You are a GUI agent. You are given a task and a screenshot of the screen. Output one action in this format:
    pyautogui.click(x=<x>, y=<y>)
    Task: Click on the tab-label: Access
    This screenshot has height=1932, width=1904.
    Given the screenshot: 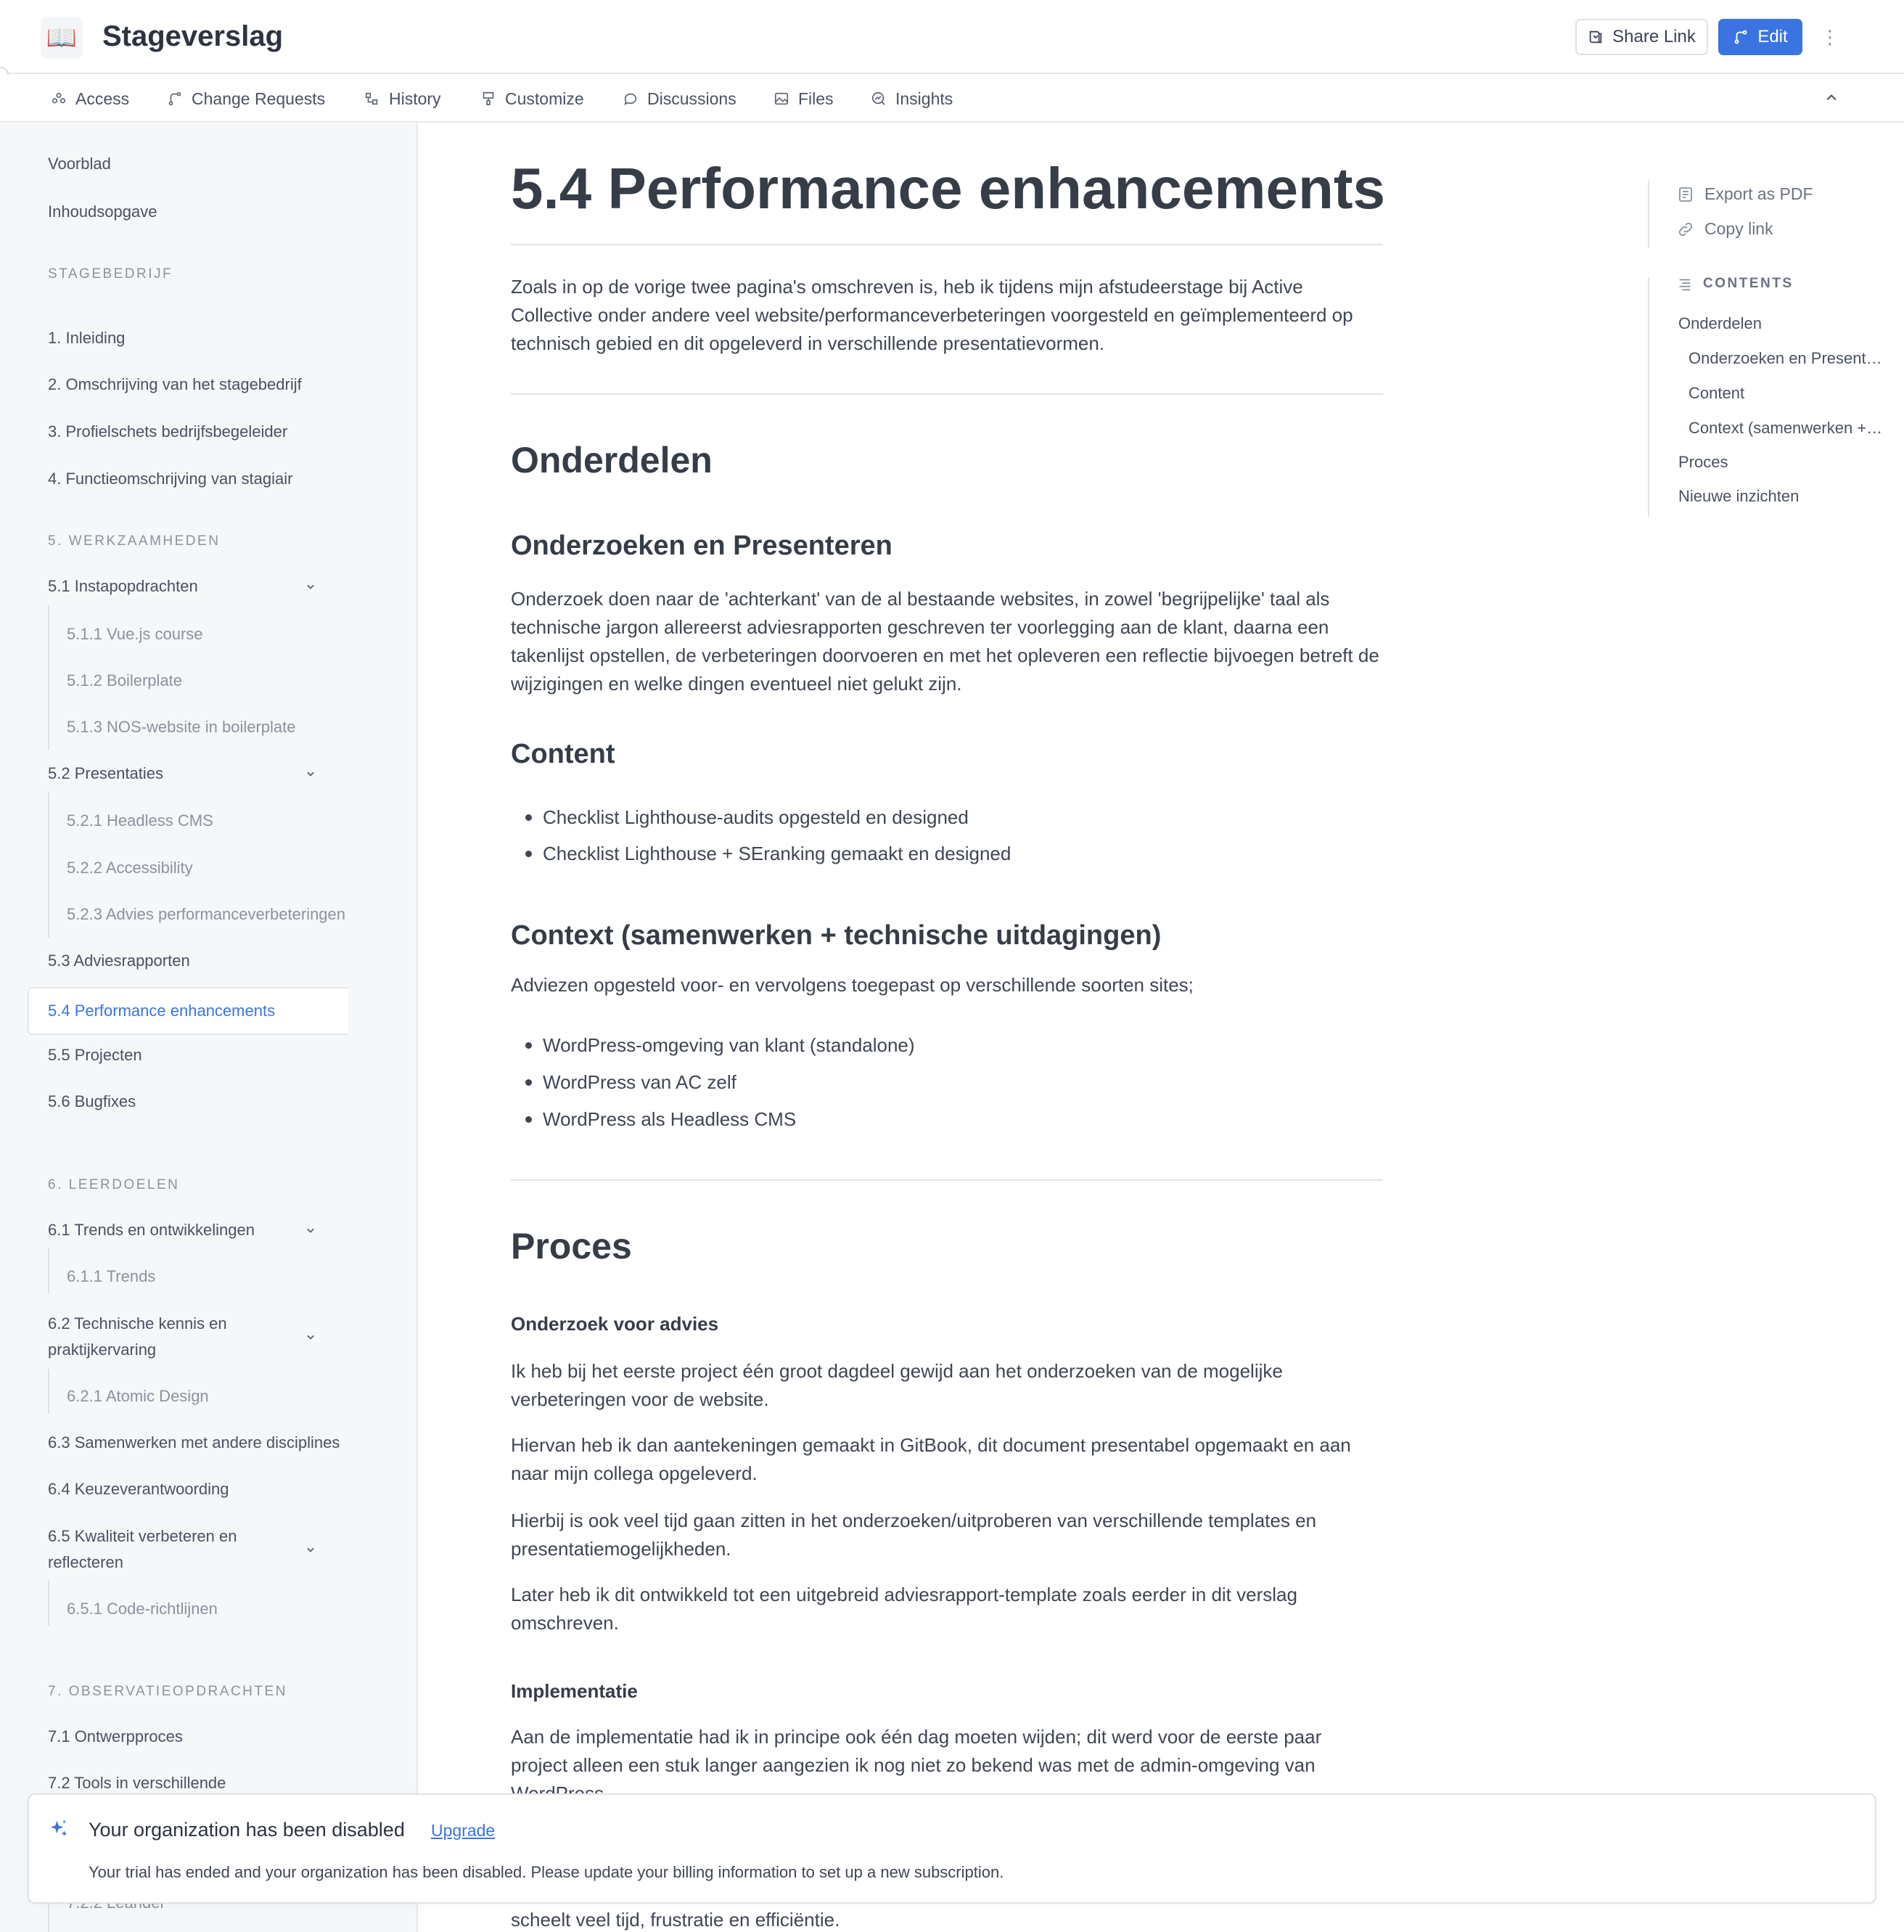 What is the action you would take?
    pyautogui.click(x=102, y=98)
    